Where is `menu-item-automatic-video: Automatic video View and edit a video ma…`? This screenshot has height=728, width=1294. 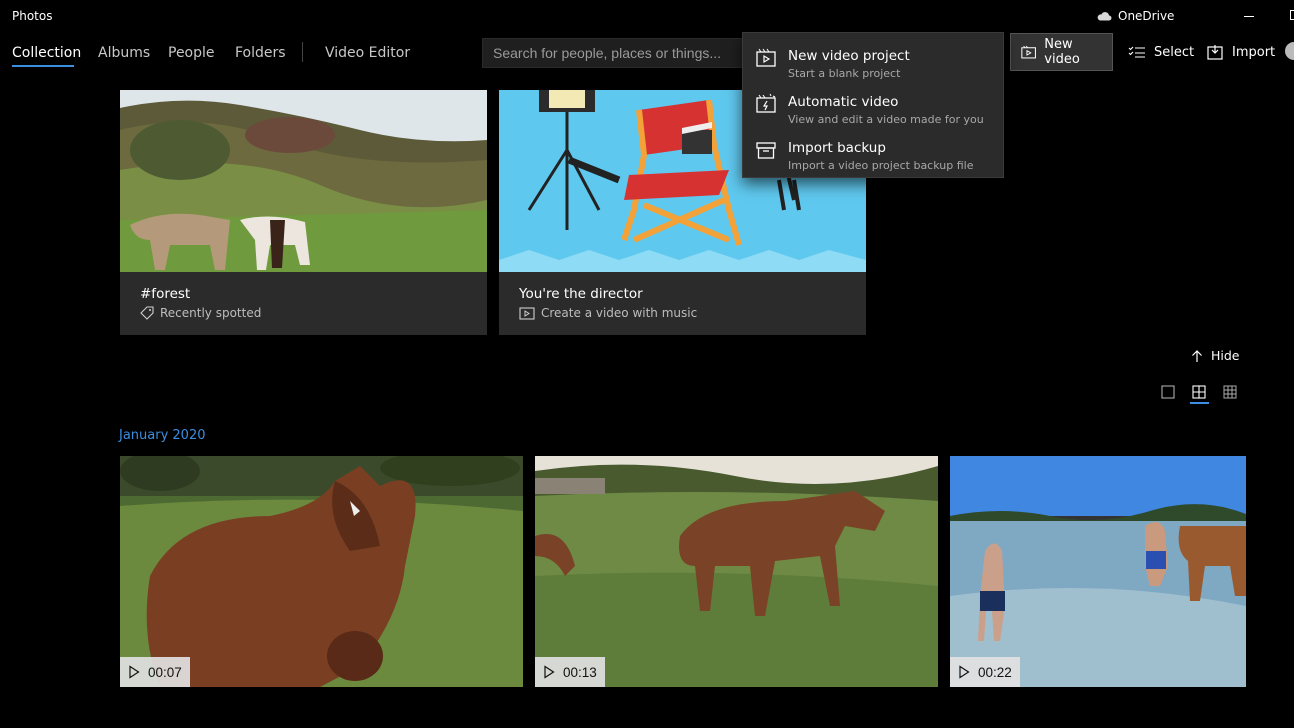
menu-item-automatic-video: Automatic video View and edit a video ma… is located at coordinates (873, 106).